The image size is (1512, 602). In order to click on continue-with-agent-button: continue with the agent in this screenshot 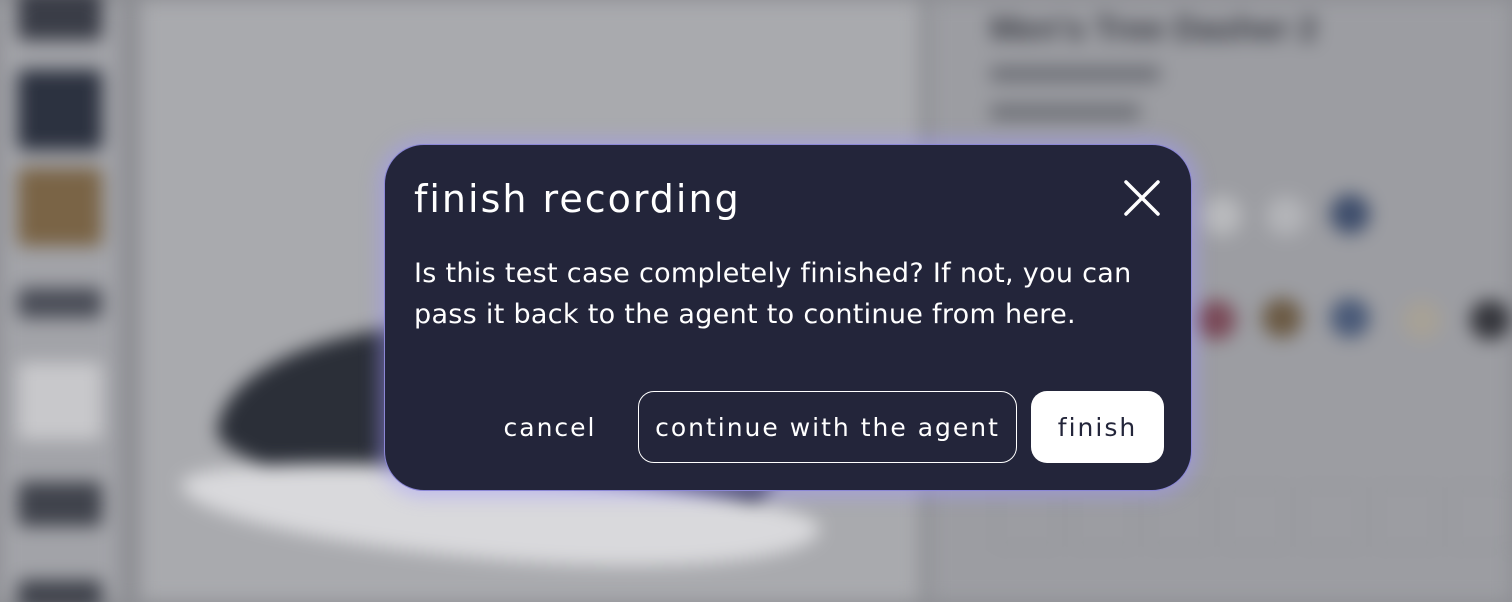, I will do `click(827, 427)`.